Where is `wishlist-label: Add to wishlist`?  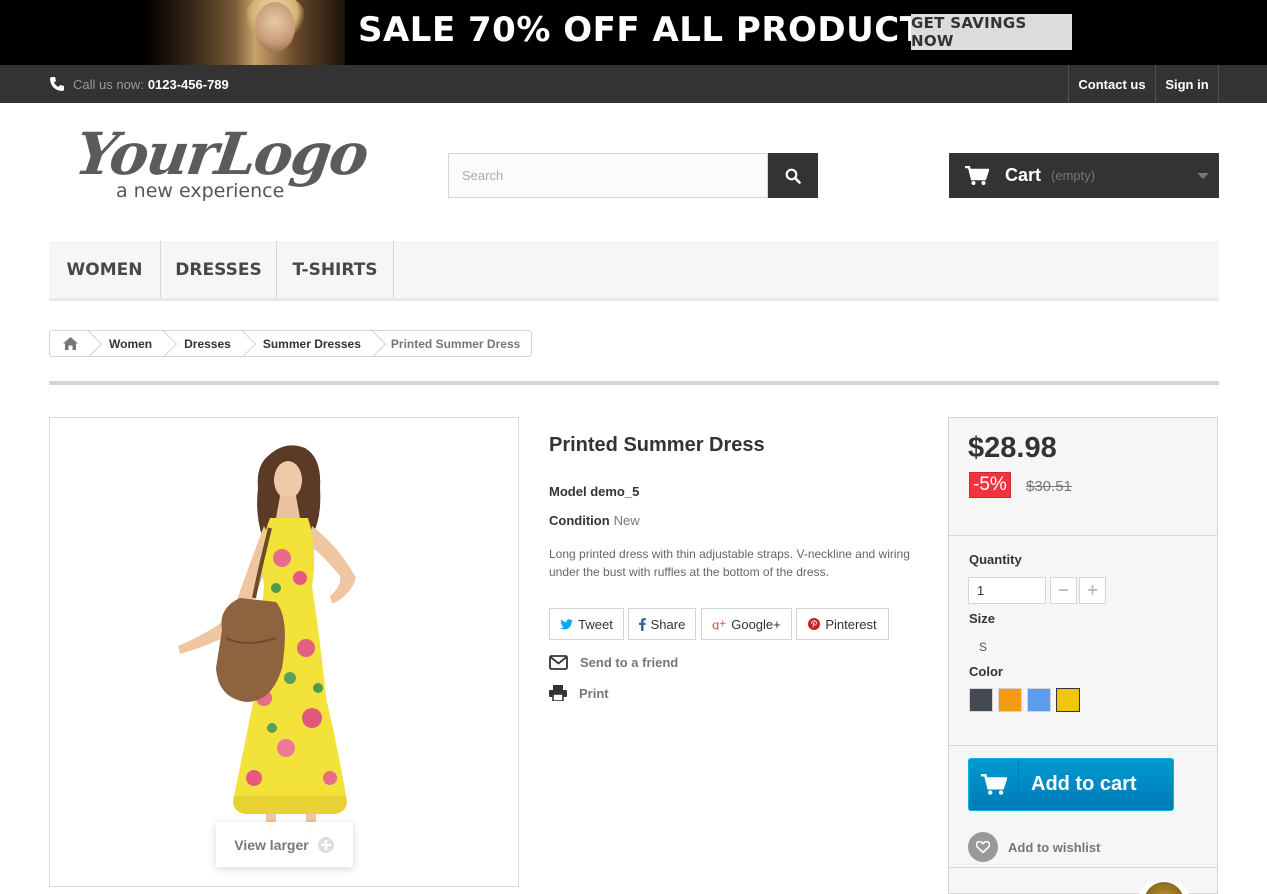 wishlist-label: Add to wishlist is located at coordinates (1054, 847).